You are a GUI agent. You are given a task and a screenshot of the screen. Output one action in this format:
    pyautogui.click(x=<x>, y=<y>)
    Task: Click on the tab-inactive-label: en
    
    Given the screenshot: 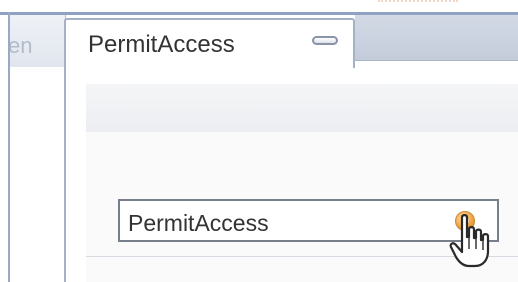 What is the action you would take?
    pyautogui.click(x=21, y=45)
    